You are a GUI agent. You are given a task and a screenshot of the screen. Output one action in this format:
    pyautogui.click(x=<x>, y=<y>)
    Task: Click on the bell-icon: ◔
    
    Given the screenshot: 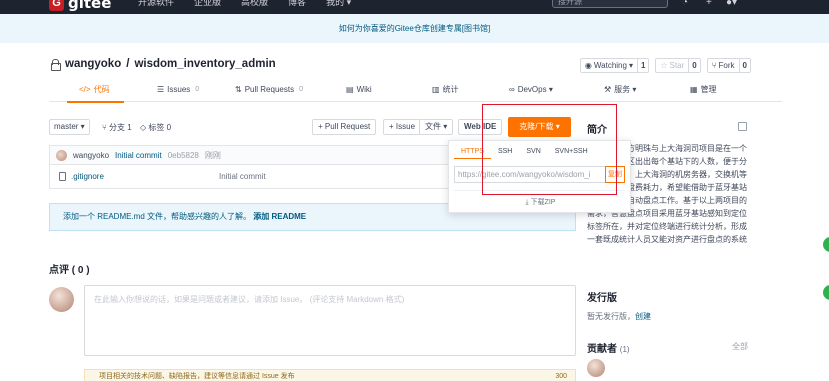 What is the action you would take?
    pyautogui.click(x=685, y=4)
    